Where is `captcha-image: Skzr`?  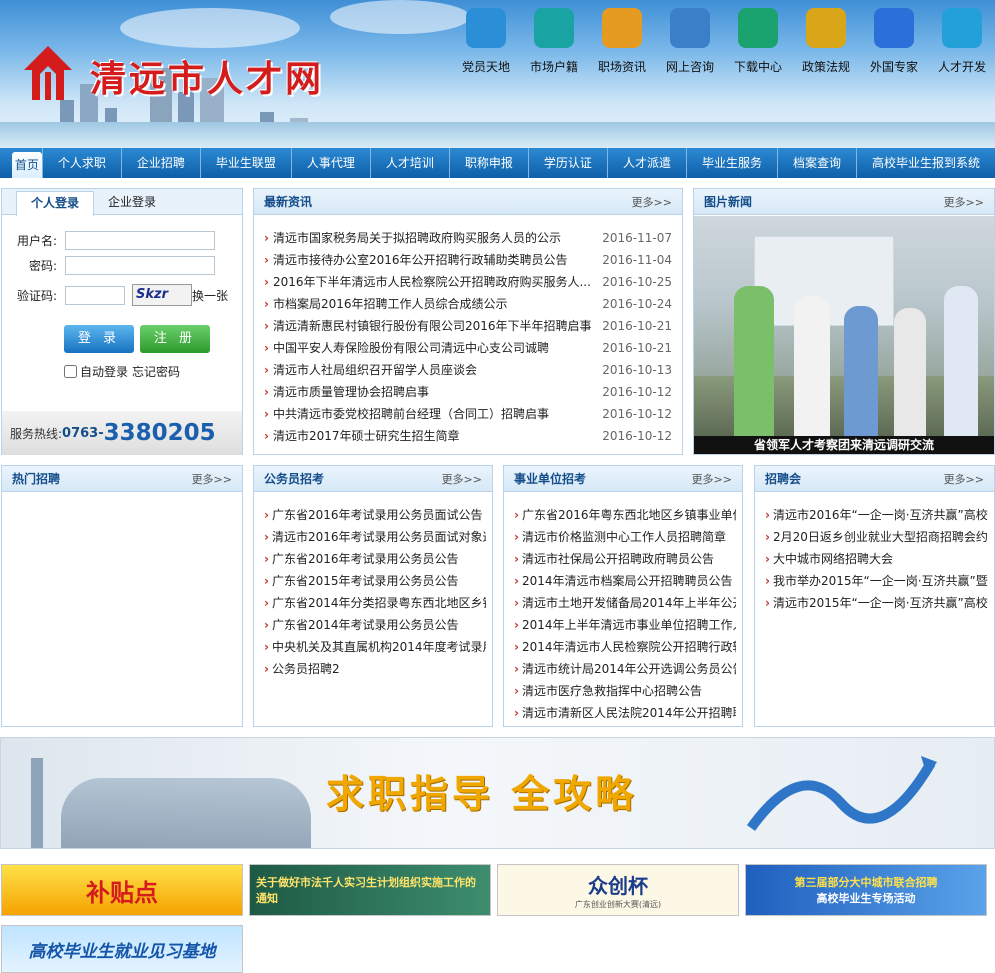
captcha-image: Skzr is located at coordinates (162, 295).